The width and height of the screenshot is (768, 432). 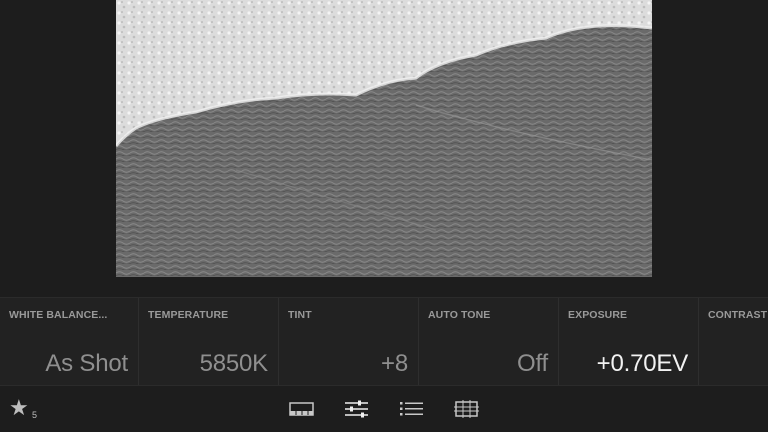 I want to click on white-balance-value: As Shot, so click(x=86, y=363).